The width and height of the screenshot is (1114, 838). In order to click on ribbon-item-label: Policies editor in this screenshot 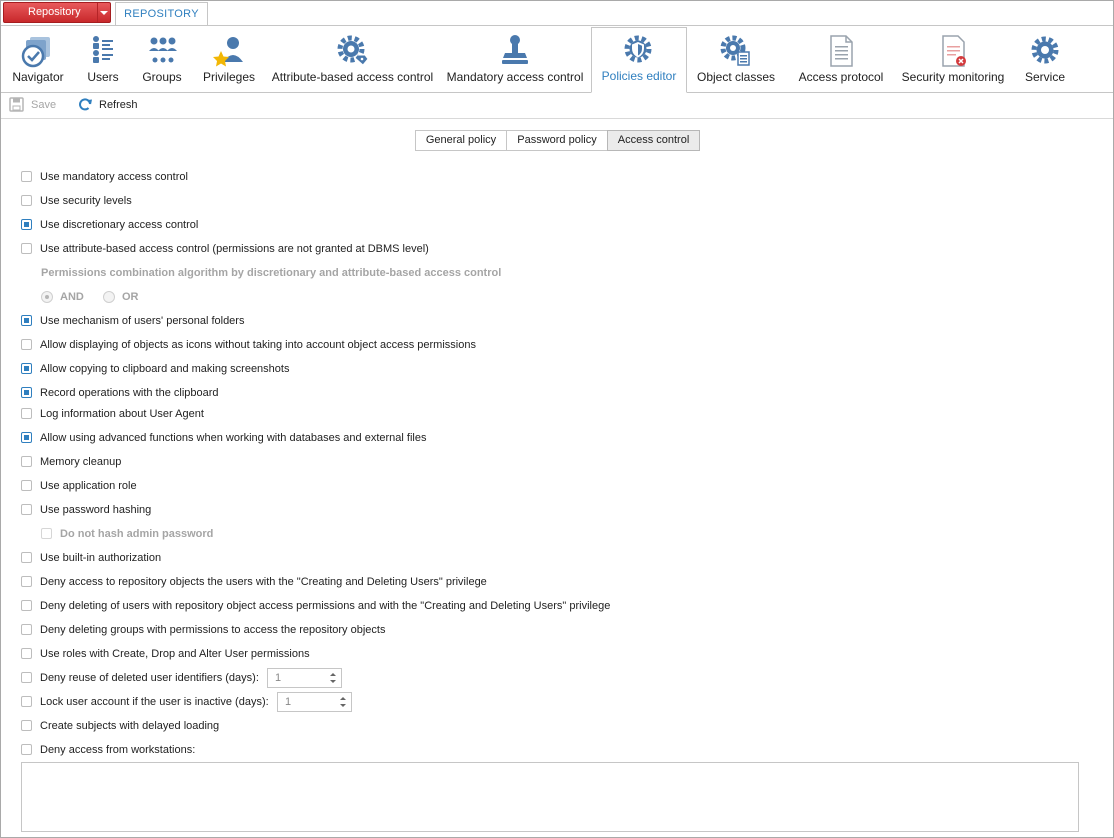, I will do `click(639, 76)`.